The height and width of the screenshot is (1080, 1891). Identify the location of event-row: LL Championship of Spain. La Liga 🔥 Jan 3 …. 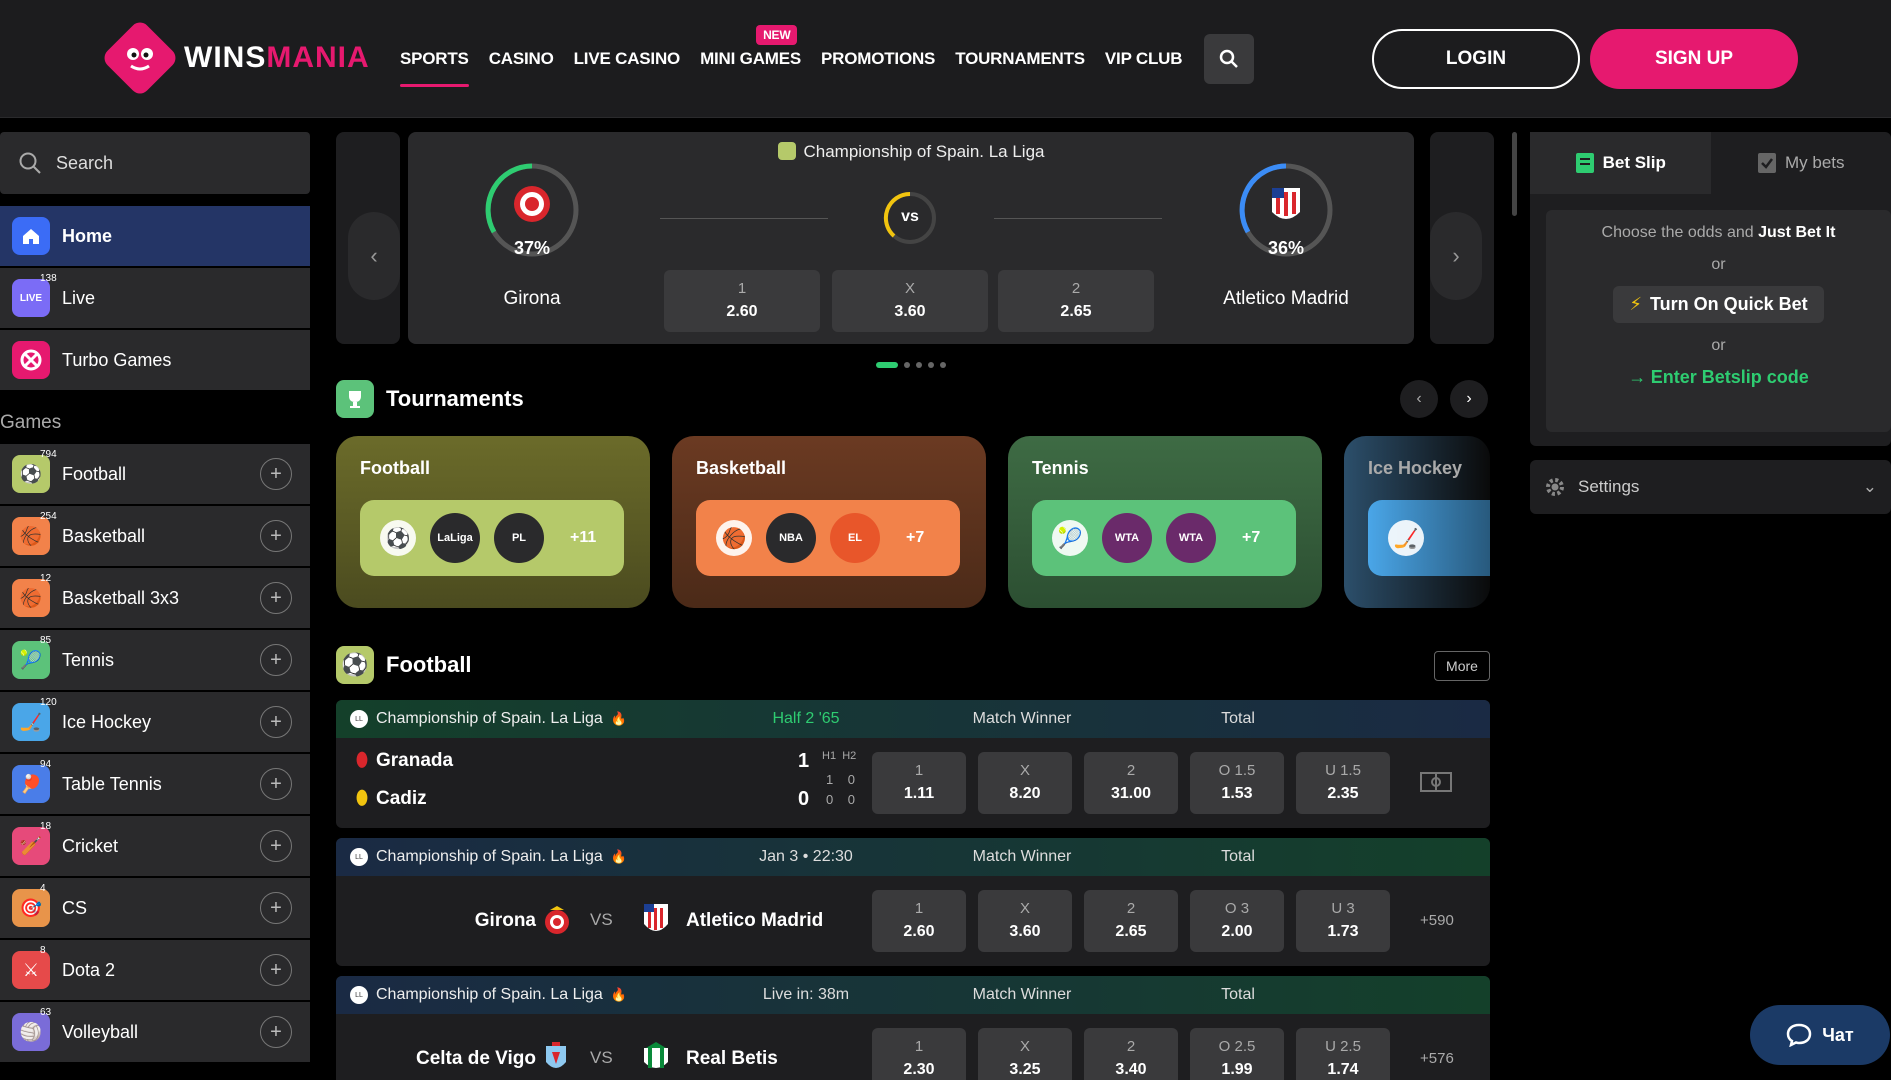
(913, 902).